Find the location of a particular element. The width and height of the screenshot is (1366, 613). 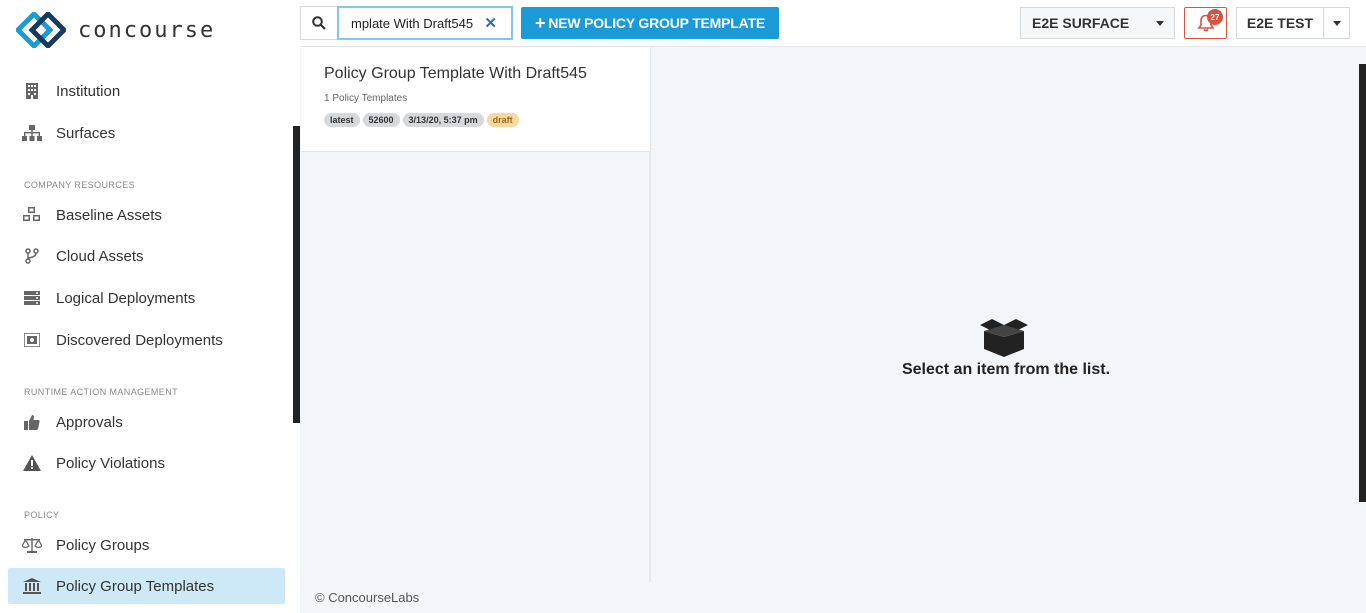

cubes-icon is located at coordinates (32, 215).